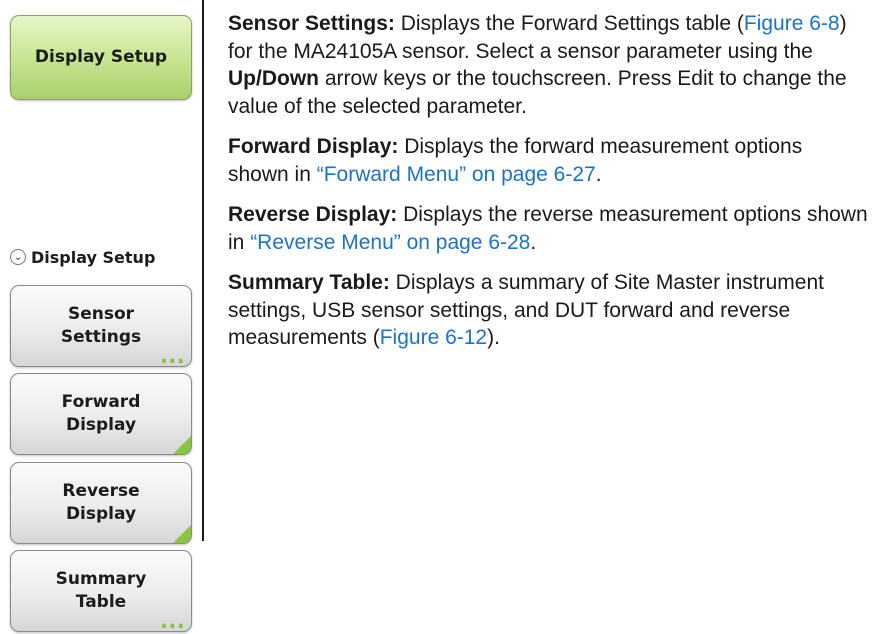 The height and width of the screenshot is (634, 886). Describe the element at coordinates (101, 414) in the screenshot. I see `forward-display-button: Forward Display` at that location.